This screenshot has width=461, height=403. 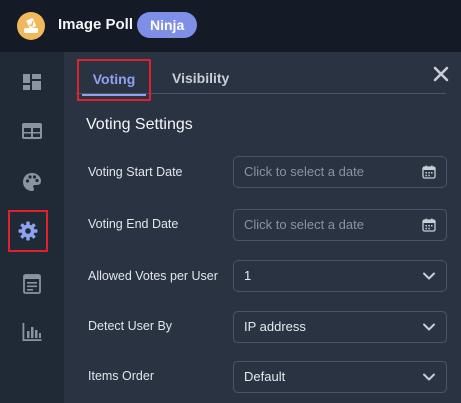 What do you see at coordinates (153, 276) in the screenshot?
I see `votes-per-user-label: Allowed Votes per User` at bounding box center [153, 276].